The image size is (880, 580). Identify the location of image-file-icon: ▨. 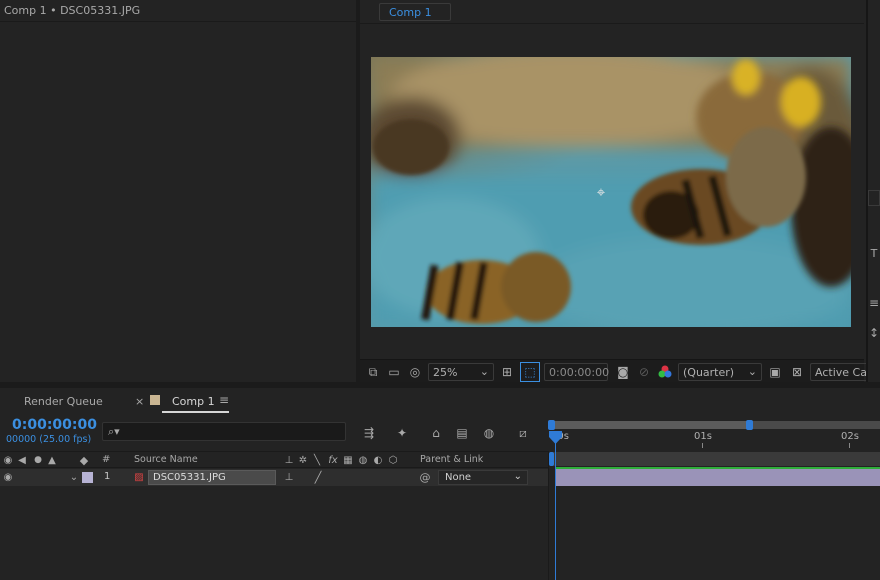
(139, 477).